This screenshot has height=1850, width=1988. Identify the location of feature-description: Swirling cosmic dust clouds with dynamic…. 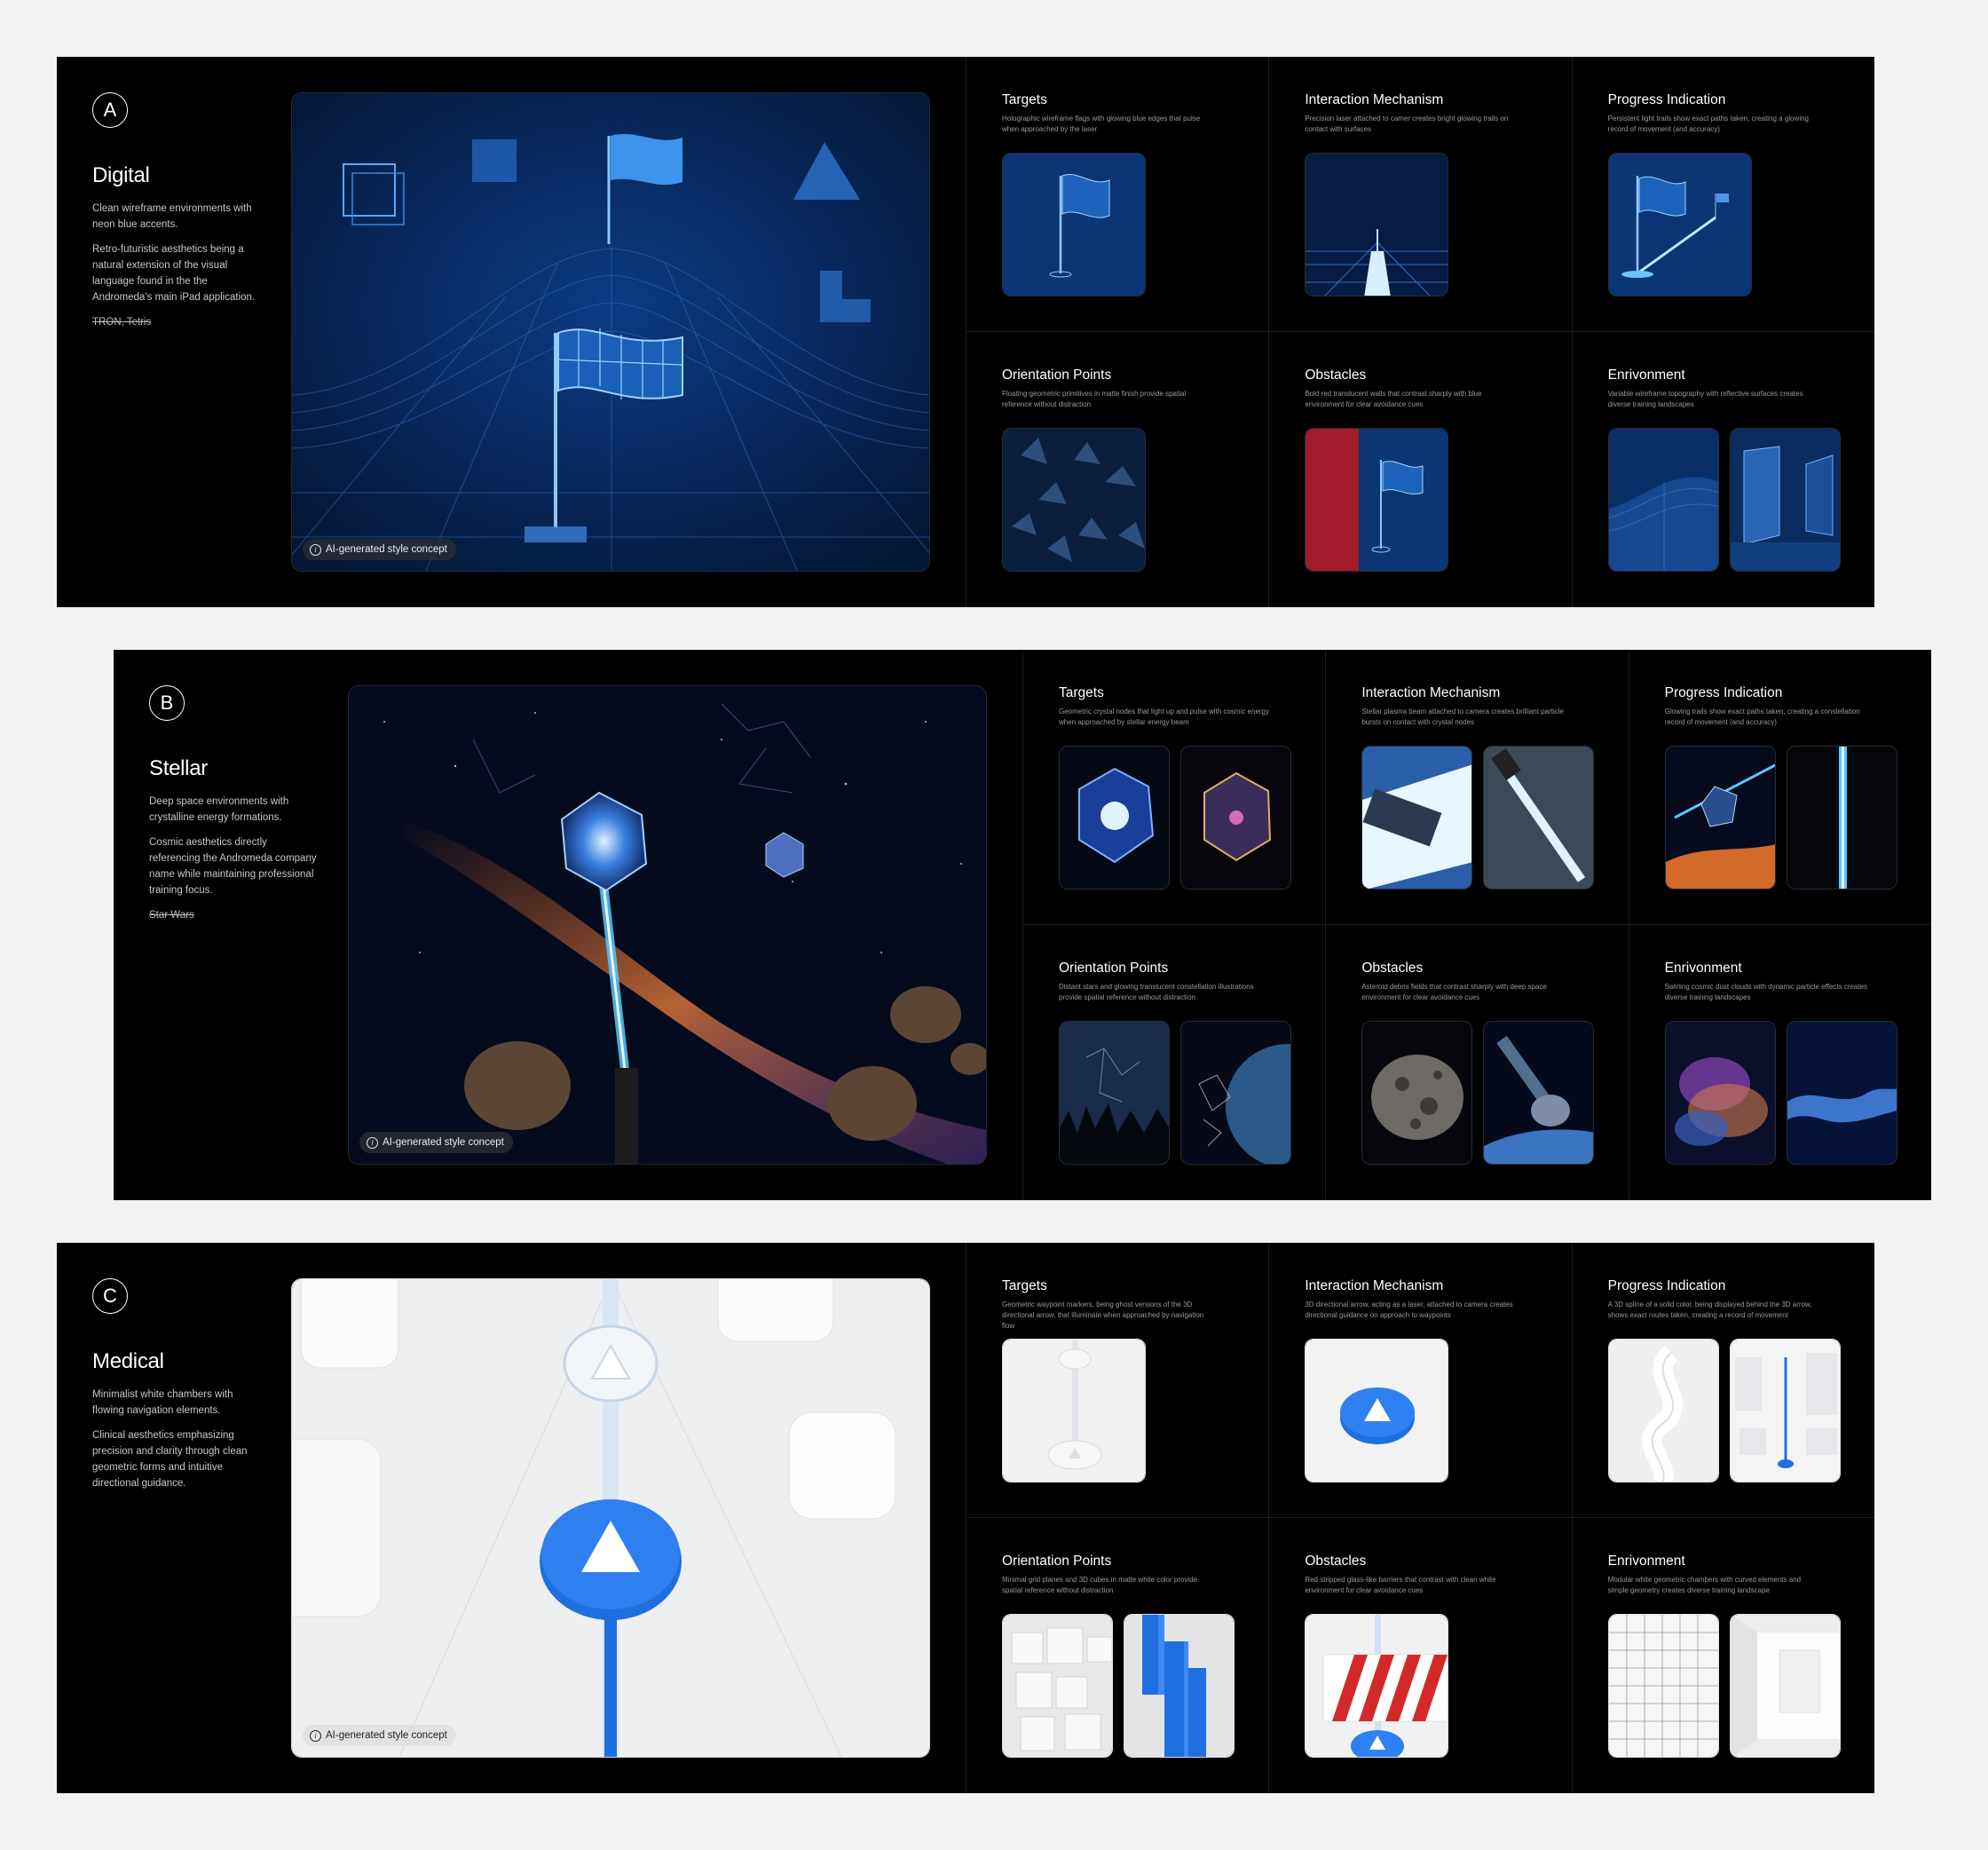
(1766, 992).